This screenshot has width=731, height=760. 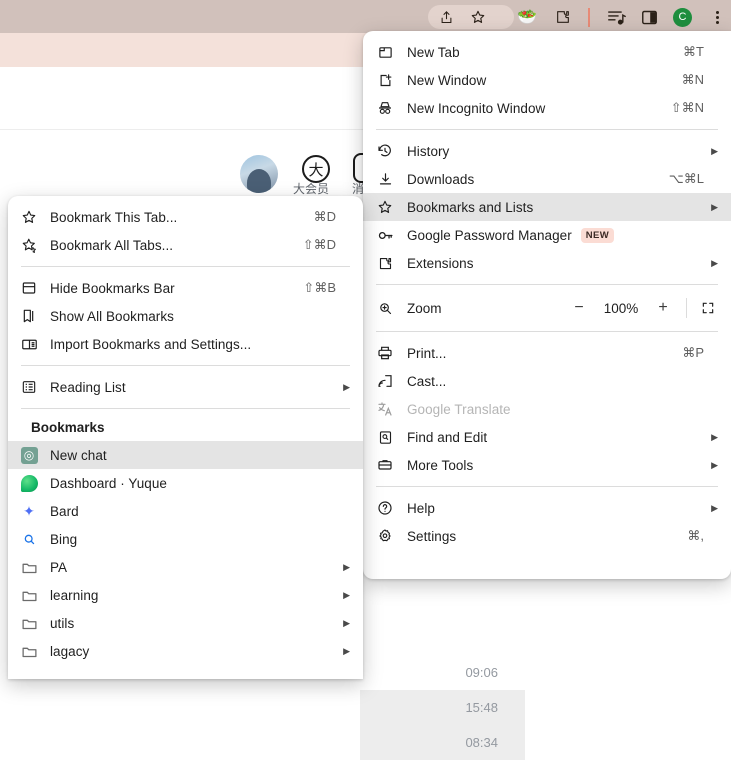 I want to click on status-badge: NEW, so click(x=597, y=235).